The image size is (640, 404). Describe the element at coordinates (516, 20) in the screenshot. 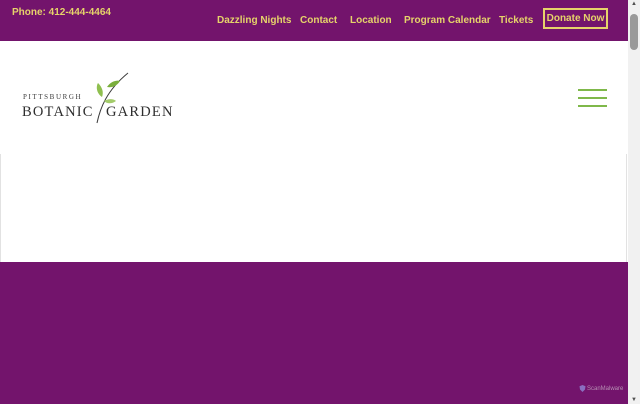

I see `nav-tickets: Tickets` at that location.